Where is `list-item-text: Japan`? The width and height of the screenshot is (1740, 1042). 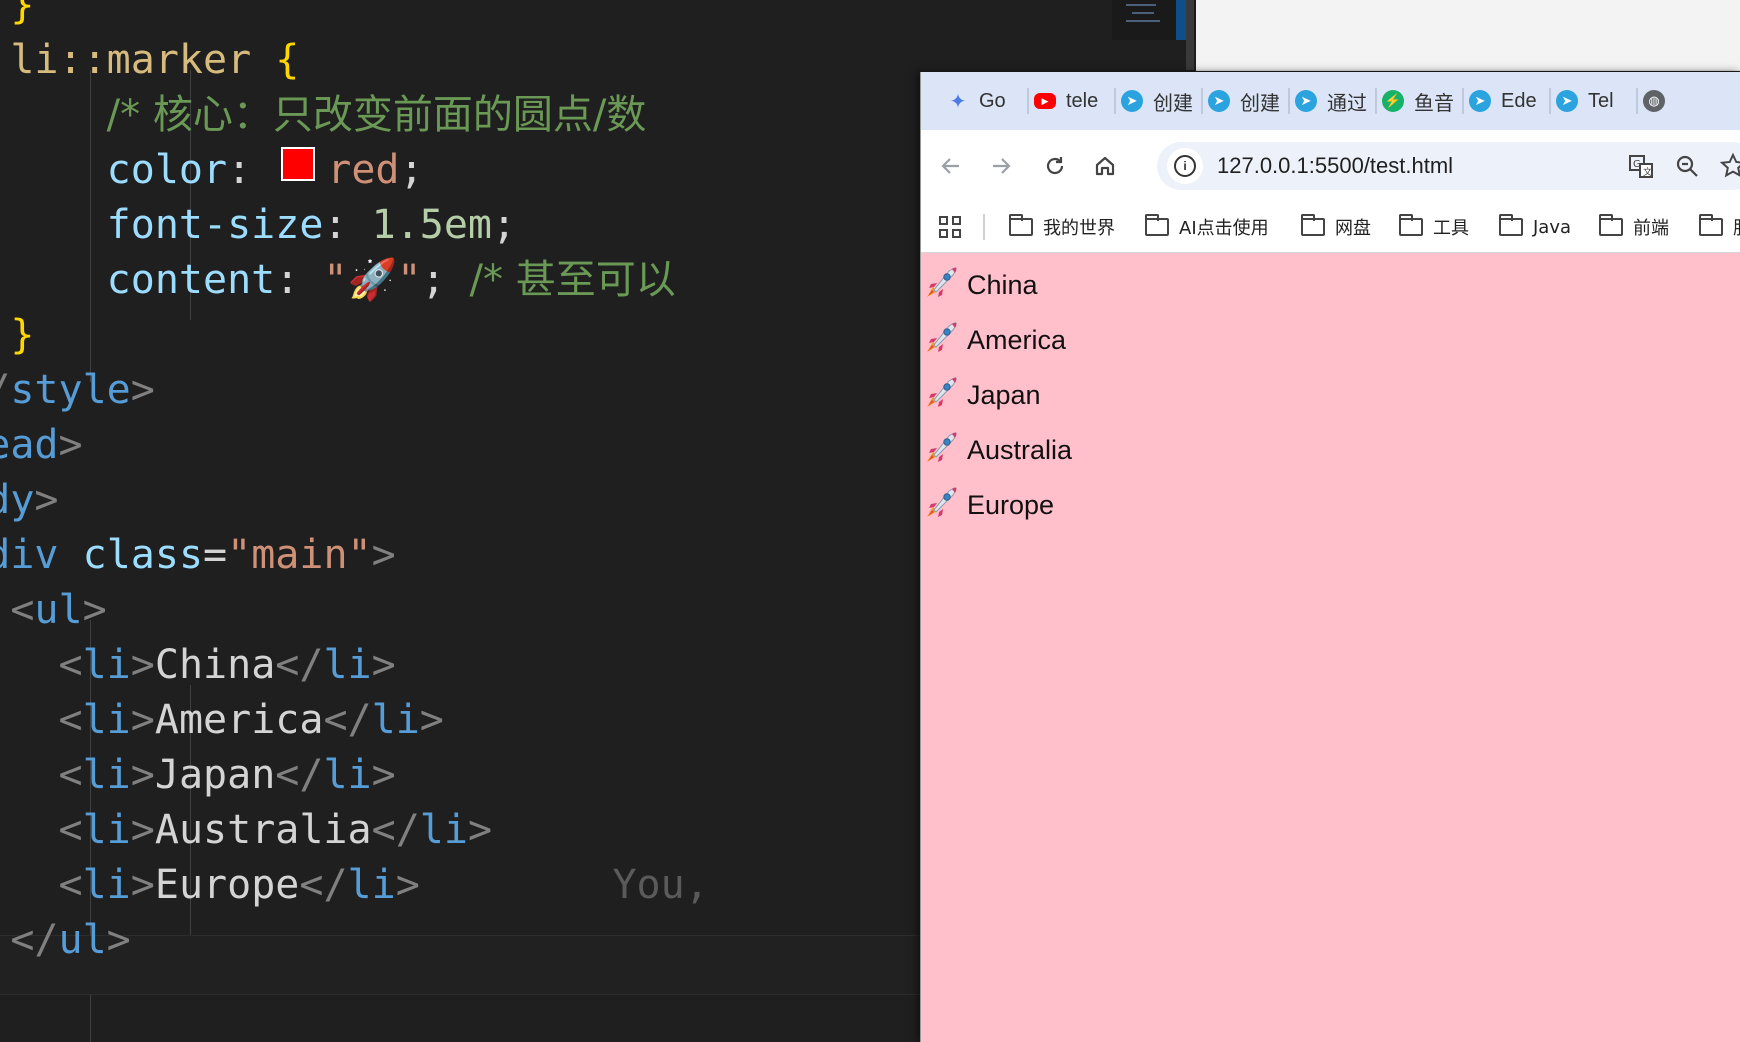 list-item-text: Japan is located at coordinates (1004, 394).